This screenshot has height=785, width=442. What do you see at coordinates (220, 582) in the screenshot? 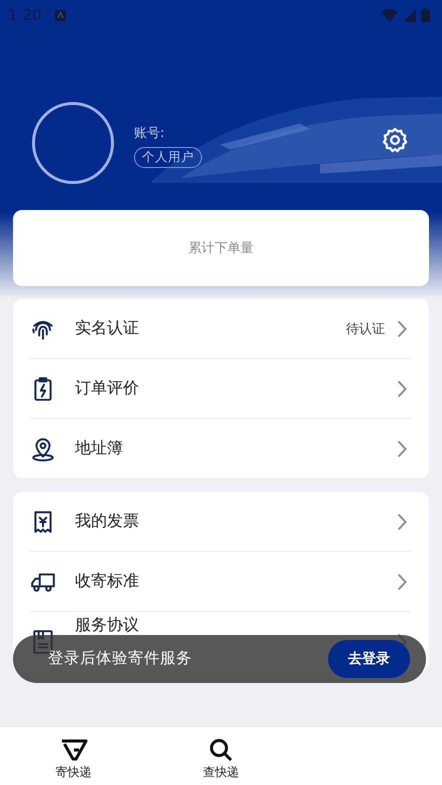
I see `menu-item: 收寄标准` at bounding box center [220, 582].